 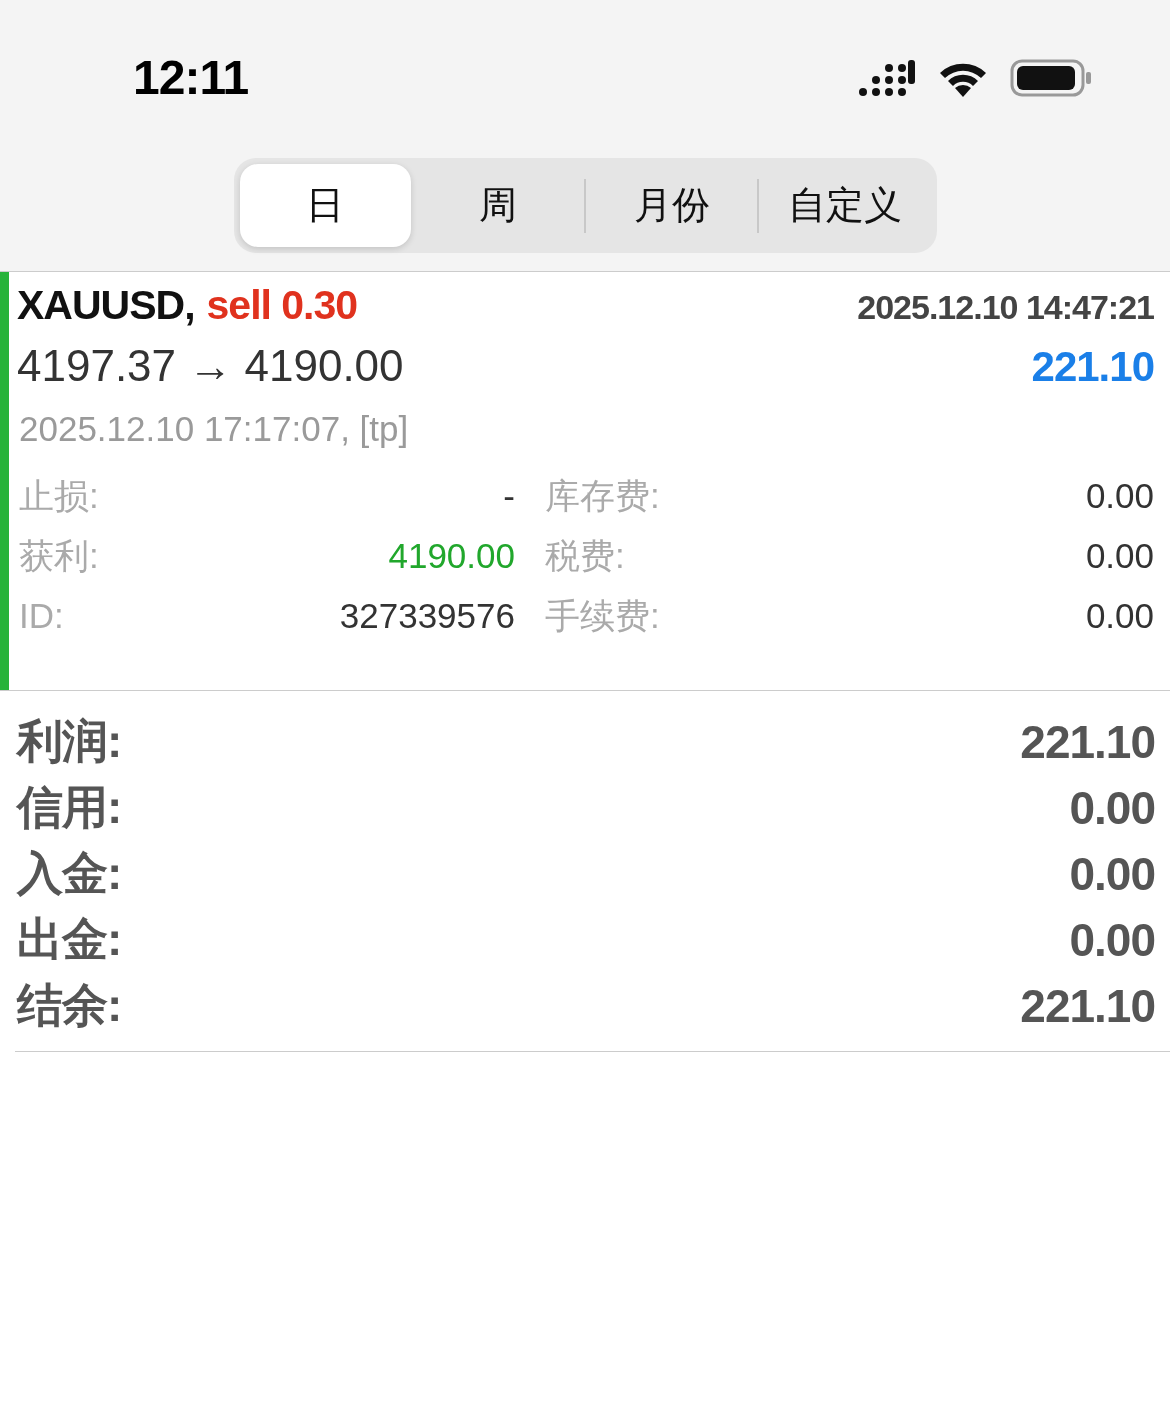 I want to click on open-time: 2025.12.10 14:47:21, so click(x=1005, y=307).